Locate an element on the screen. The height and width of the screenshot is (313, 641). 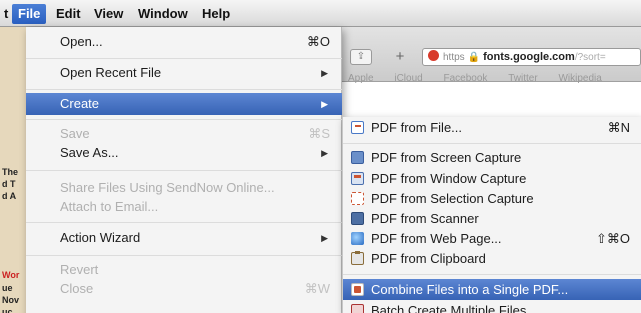
menu-item-shortcut: ⌘W is located at coordinates (317, 288).